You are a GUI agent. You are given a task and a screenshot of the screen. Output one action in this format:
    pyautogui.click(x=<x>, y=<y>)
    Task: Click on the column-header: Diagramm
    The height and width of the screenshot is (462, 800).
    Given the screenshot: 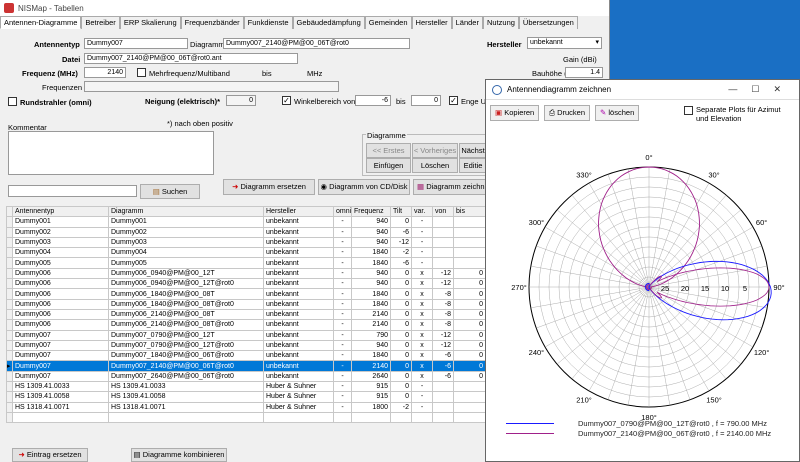 What is the action you would take?
    pyautogui.click(x=186, y=211)
    